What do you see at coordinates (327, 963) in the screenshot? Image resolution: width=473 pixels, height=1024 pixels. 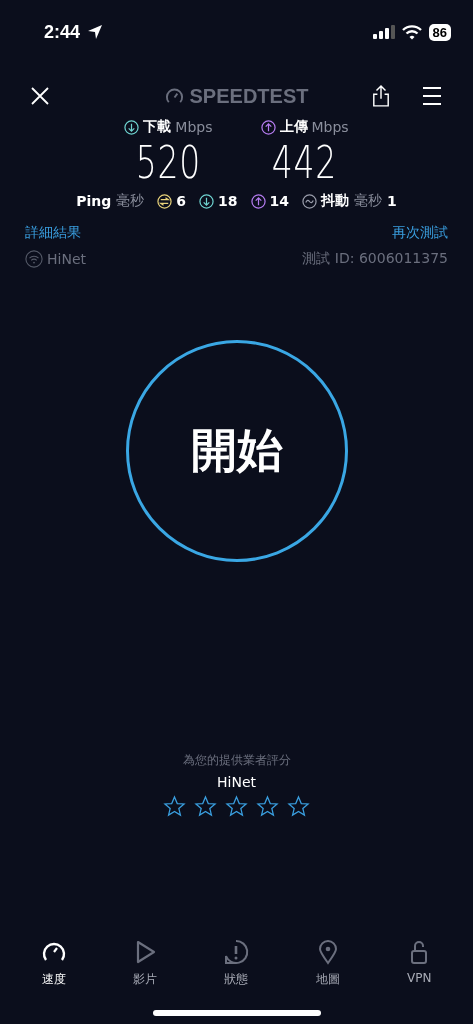 I see `tab: 地圖` at bounding box center [327, 963].